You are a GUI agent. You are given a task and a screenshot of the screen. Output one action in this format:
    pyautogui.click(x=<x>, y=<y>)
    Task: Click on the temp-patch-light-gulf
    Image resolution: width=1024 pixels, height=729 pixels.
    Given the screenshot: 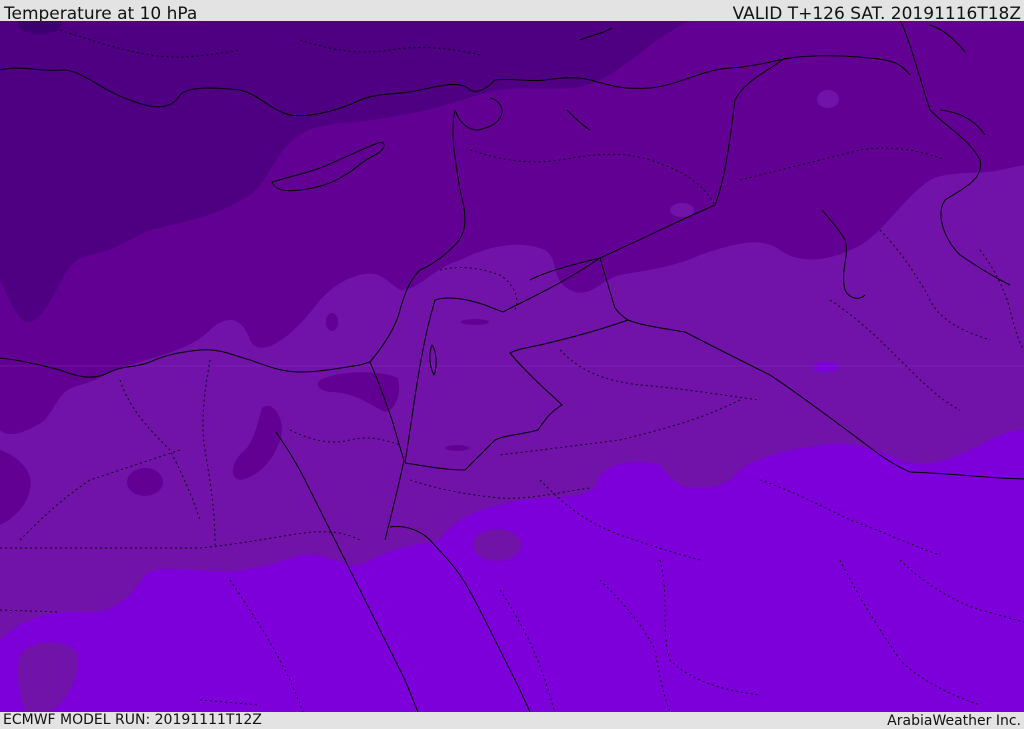 What is the action you would take?
    pyautogui.click(x=826, y=367)
    